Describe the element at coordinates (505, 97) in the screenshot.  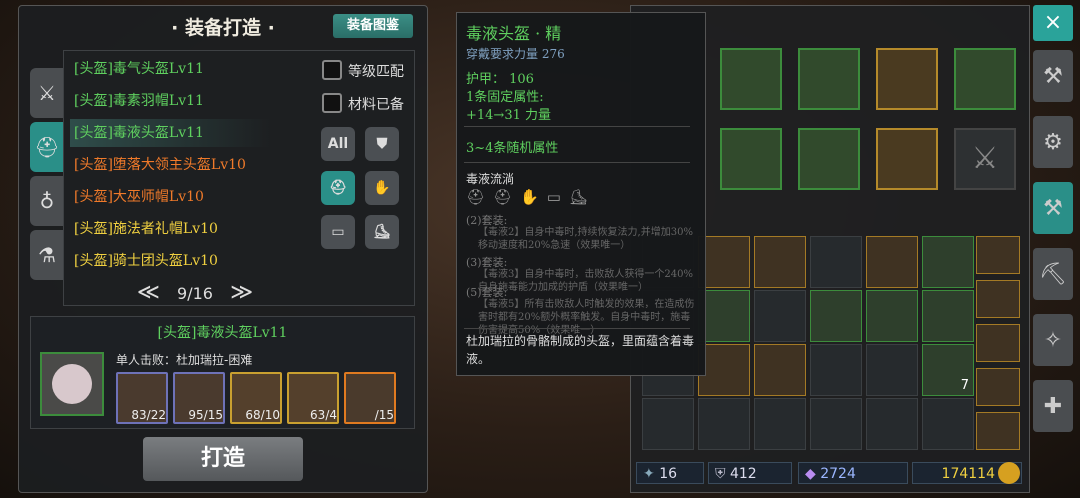
I see `tooltip-fixed-attr-title: 1条固定属性:` at that location.